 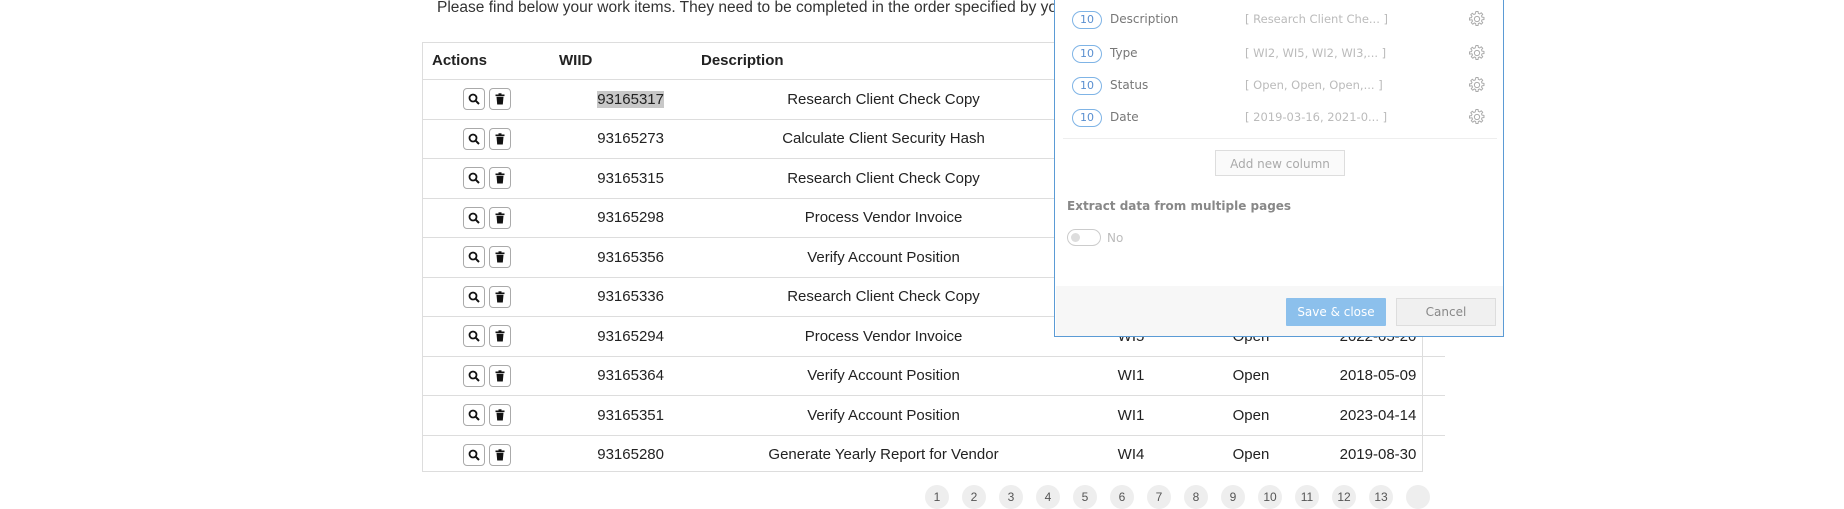 I want to click on header-description: Description, so click(x=883, y=61).